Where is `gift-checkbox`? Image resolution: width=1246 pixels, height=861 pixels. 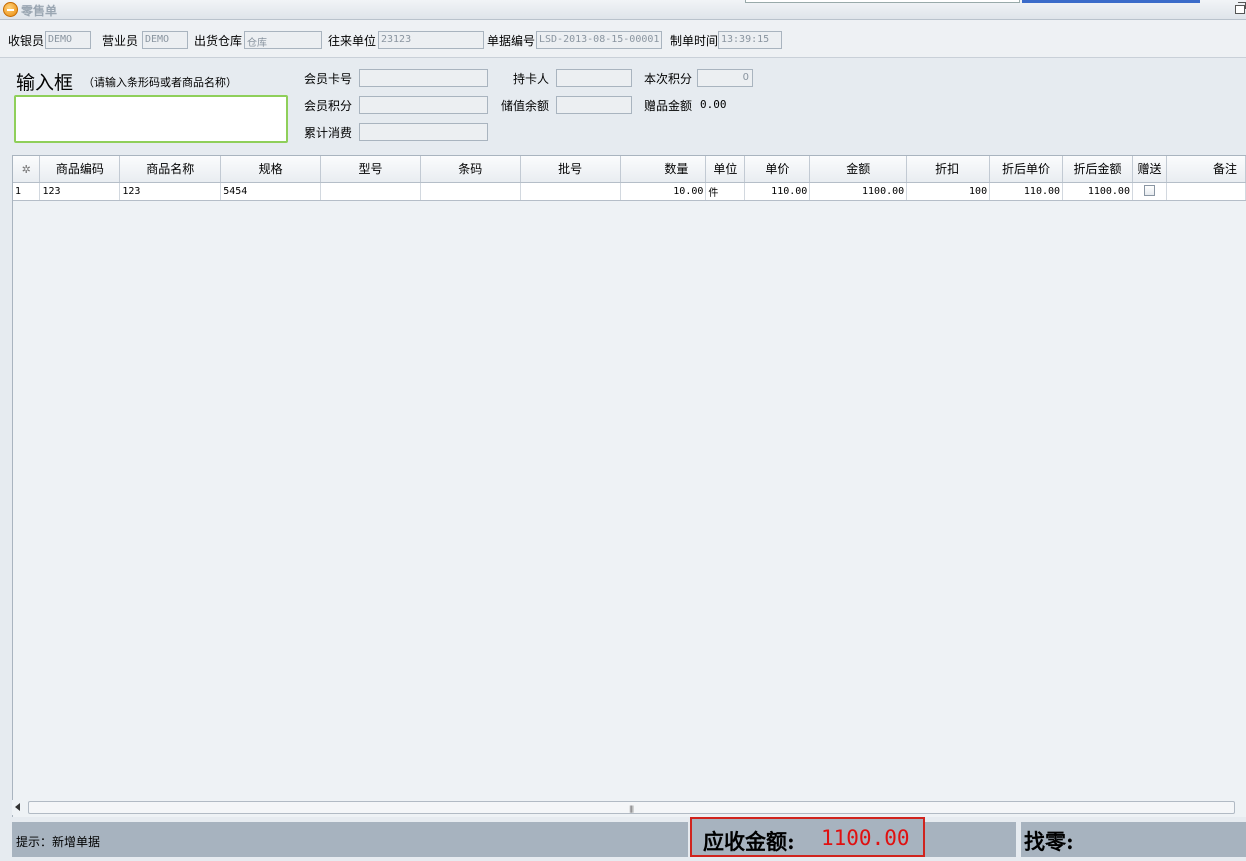 gift-checkbox is located at coordinates (1149, 191).